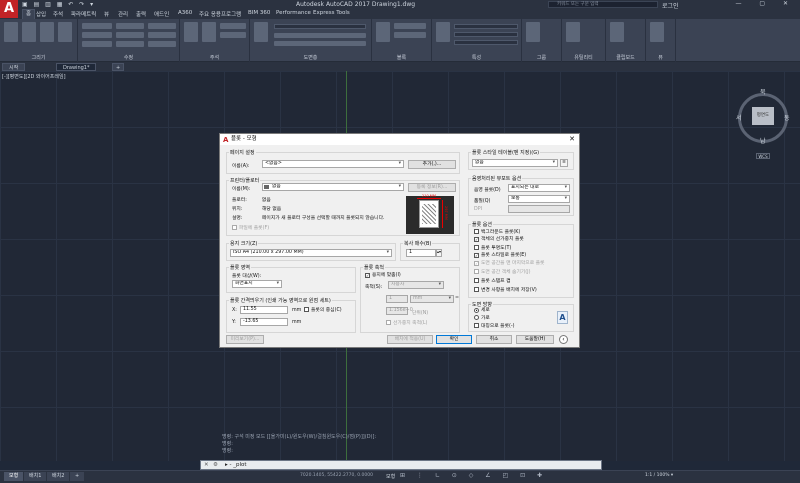 Image resolution: width=800 pixels, height=483 pixels. Describe the element at coordinates (765, 3) in the screenshot. I see `window-controls: — ▢ ✕` at that location.